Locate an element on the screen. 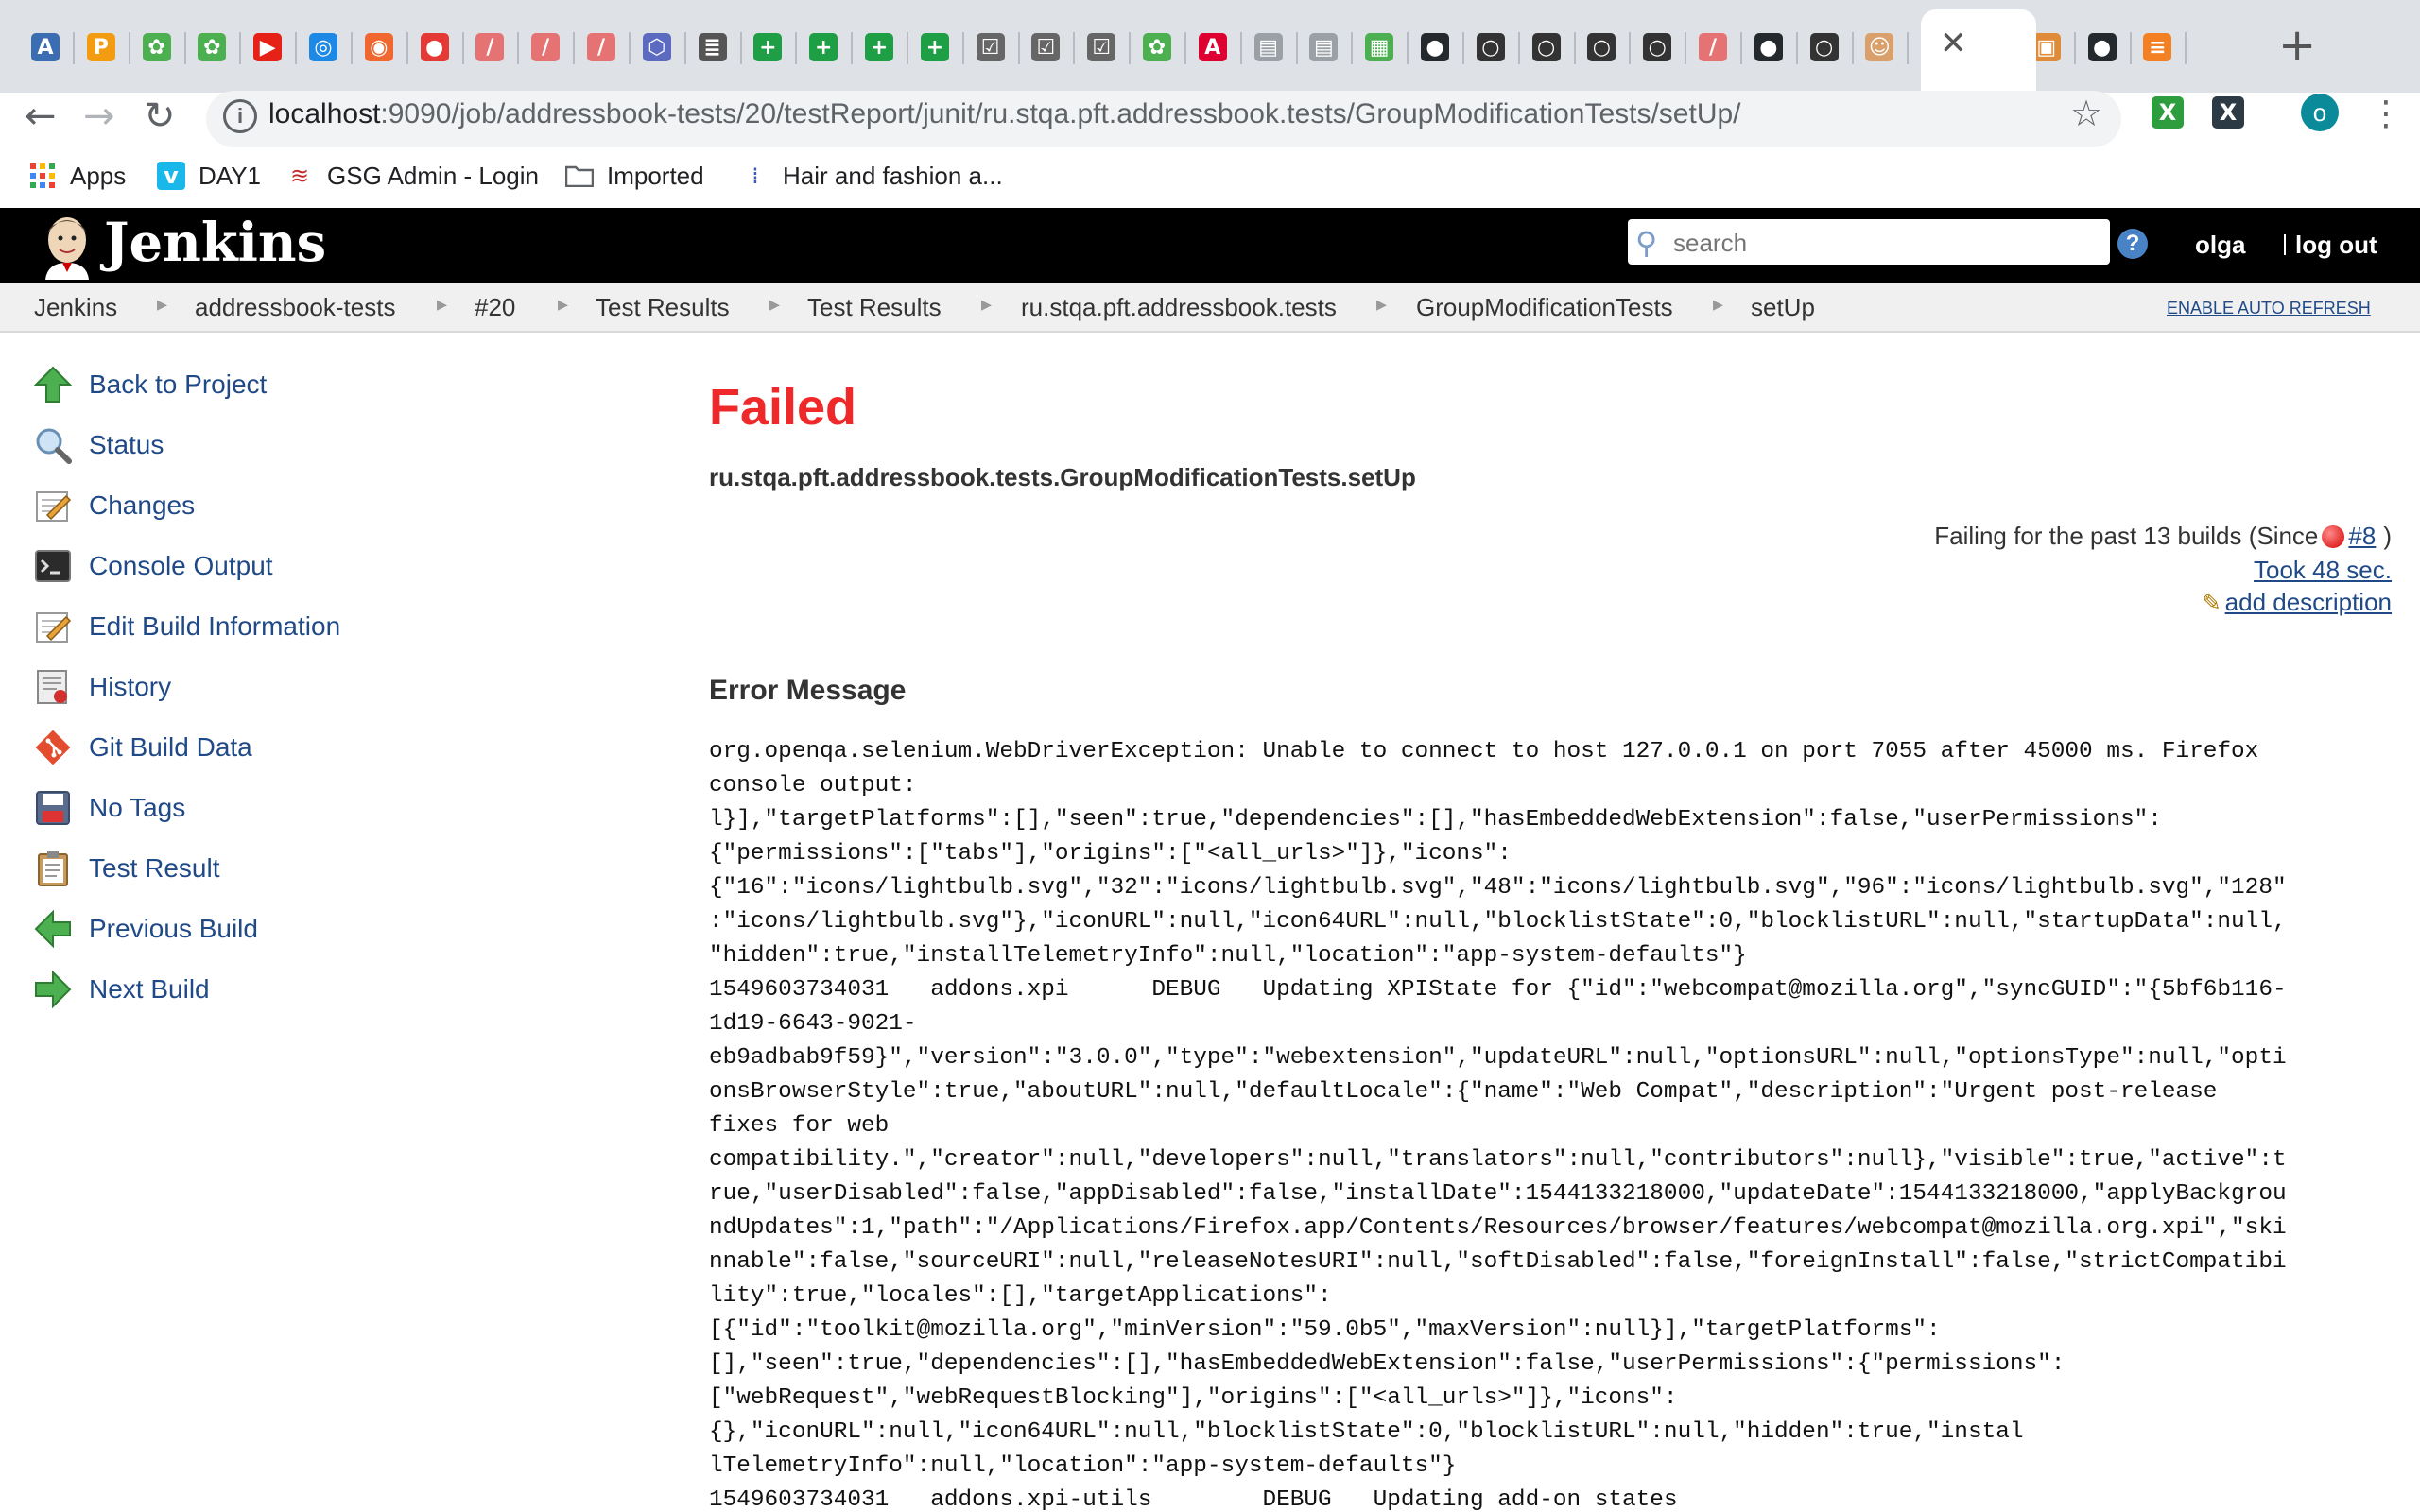 Image resolution: width=2420 pixels, height=1512 pixels. enable-auto-refresh-link: ENABLE AUTO REFRESH is located at coordinates (2269, 308).